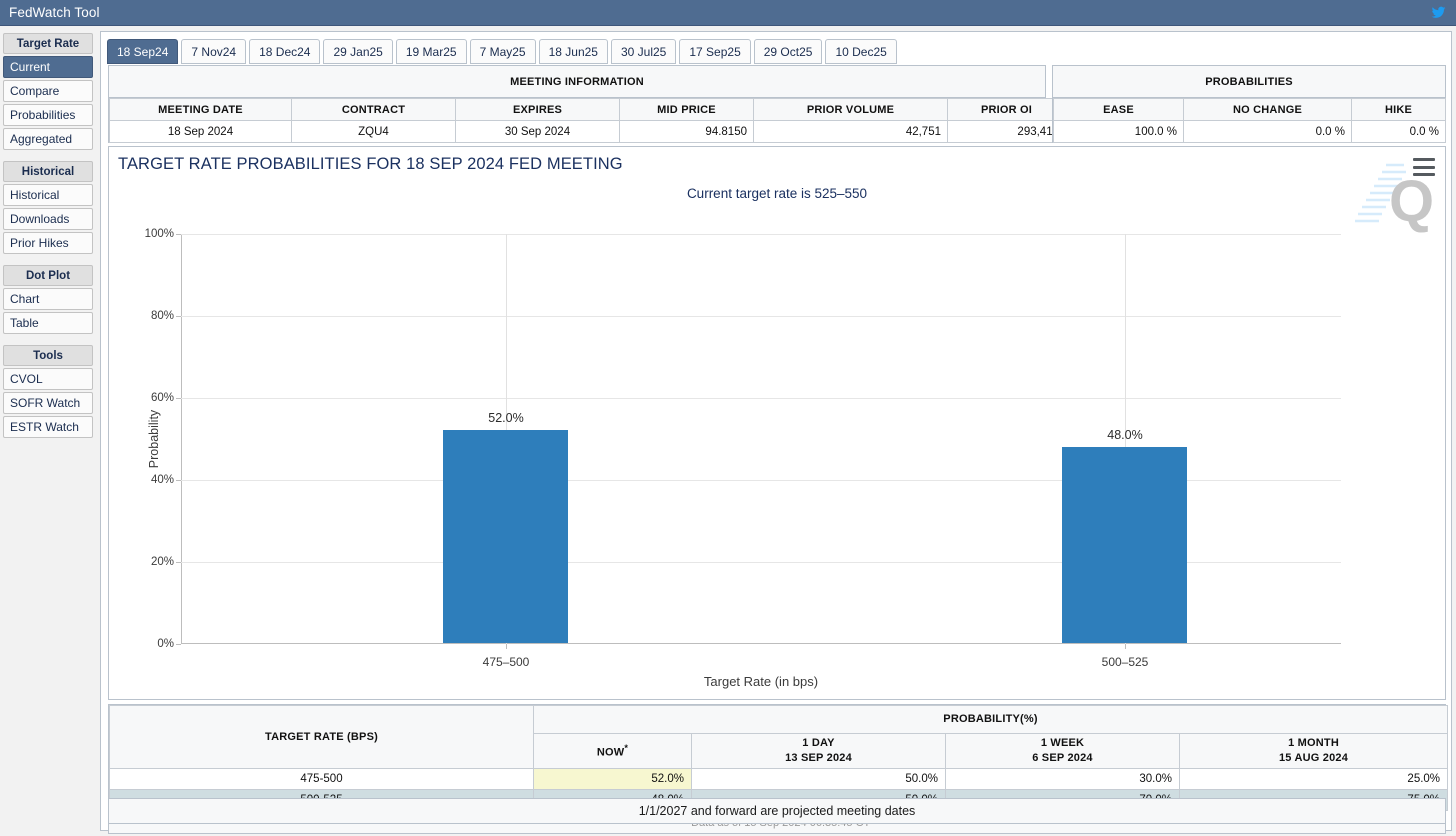  What do you see at coordinates (48, 219) in the screenshot?
I see `sidebar-item-downloads: Downloads` at bounding box center [48, 219].